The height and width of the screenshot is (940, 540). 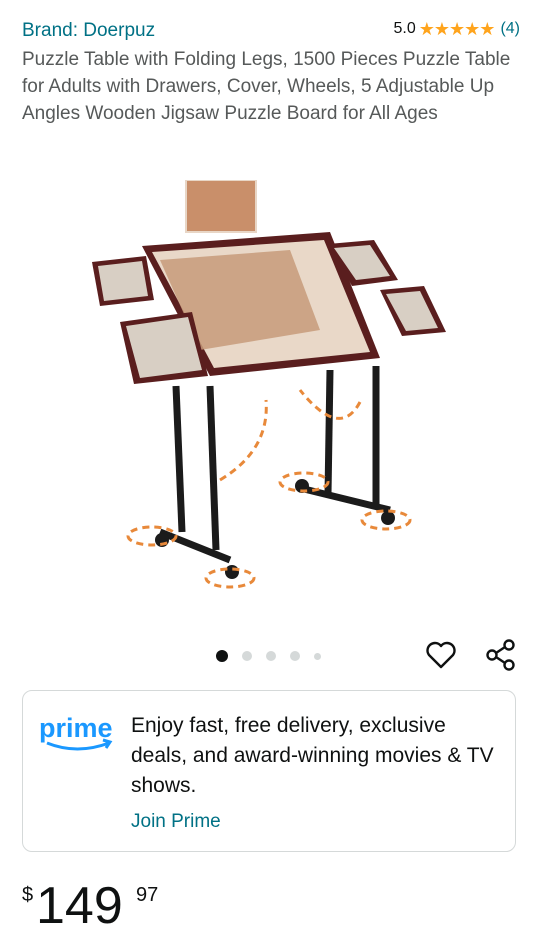 I want to click on brand-rating-row: Brand: Doerpuz 5.0 ★ ★ ★ ★ ★ (4), so click(x=271, y=32).